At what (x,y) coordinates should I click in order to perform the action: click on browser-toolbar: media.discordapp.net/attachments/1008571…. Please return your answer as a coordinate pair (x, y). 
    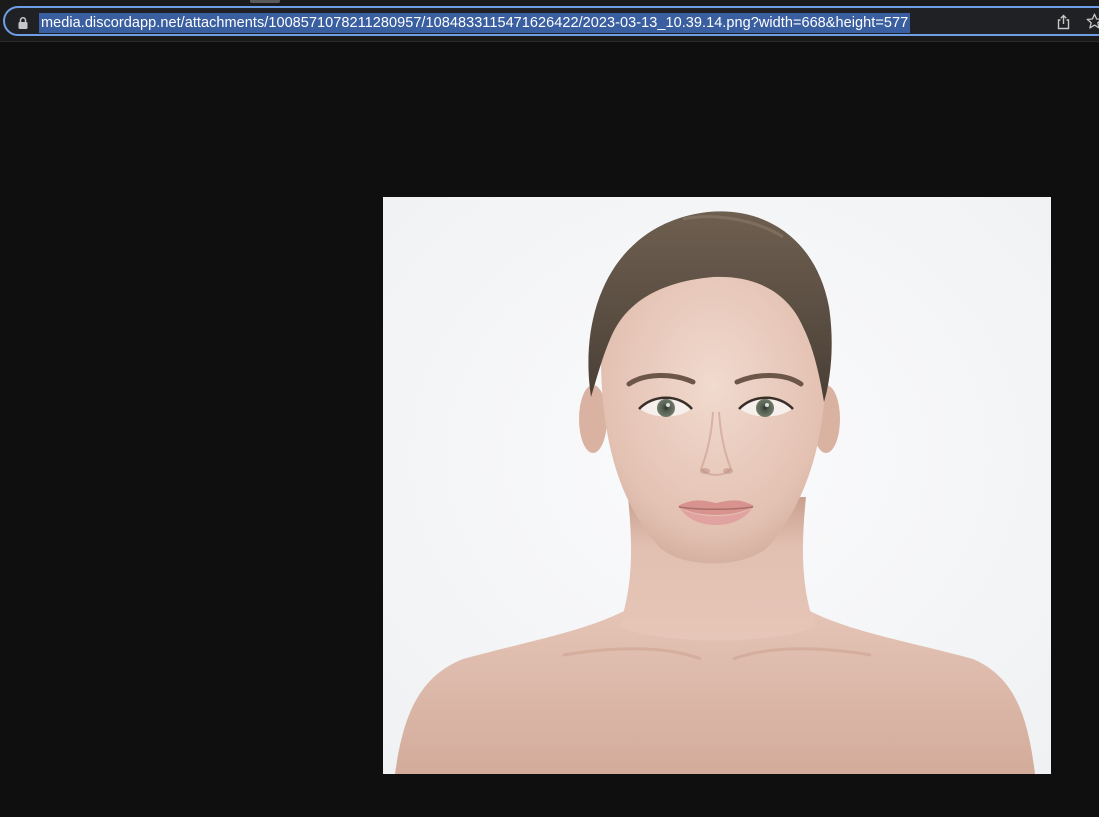
    Looking at the image, I should click on (549, 21).